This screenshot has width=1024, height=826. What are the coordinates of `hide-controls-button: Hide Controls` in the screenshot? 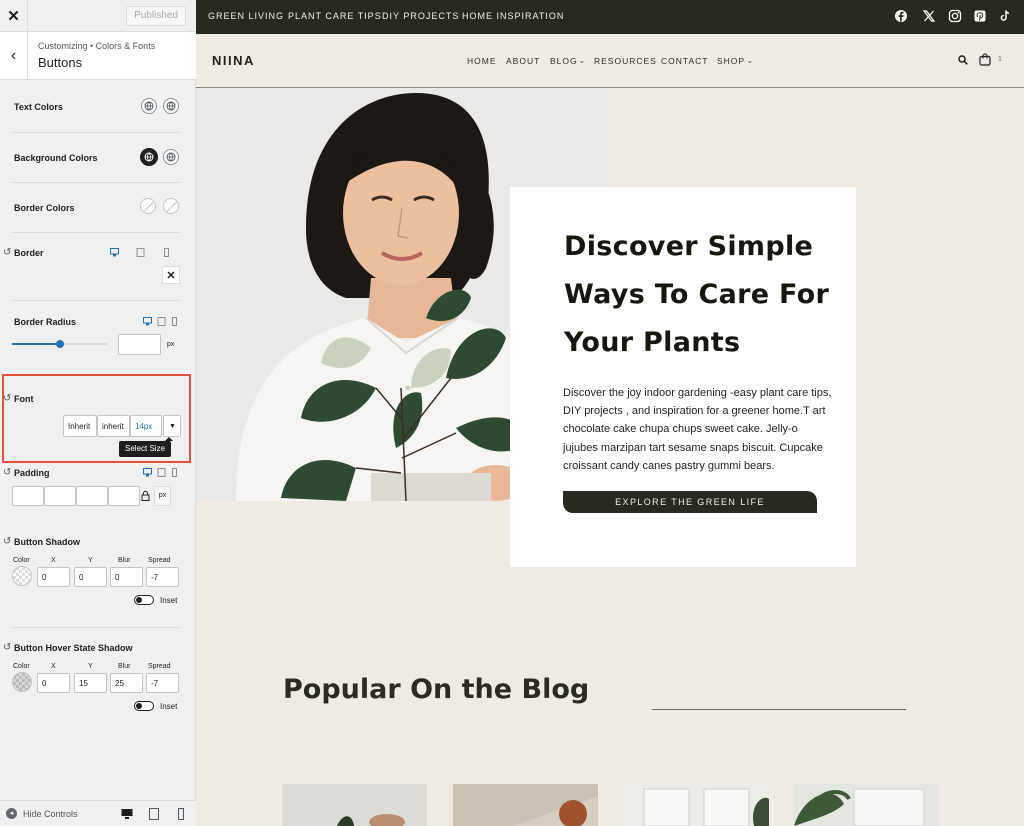 It's located at (50, 814).